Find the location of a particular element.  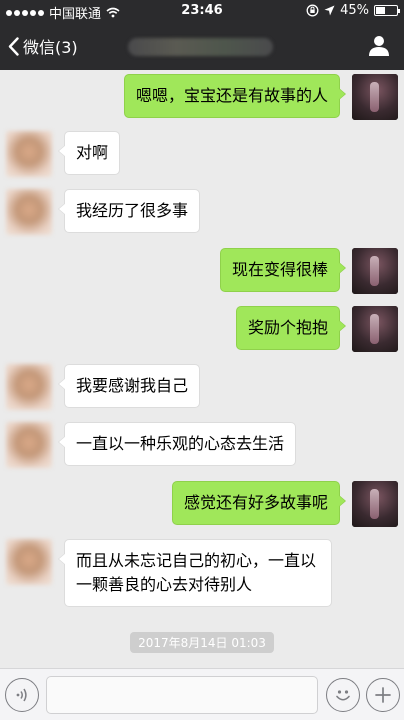

message-outgoing: 奖励个抱抱 is located at coordinates (316, 329).